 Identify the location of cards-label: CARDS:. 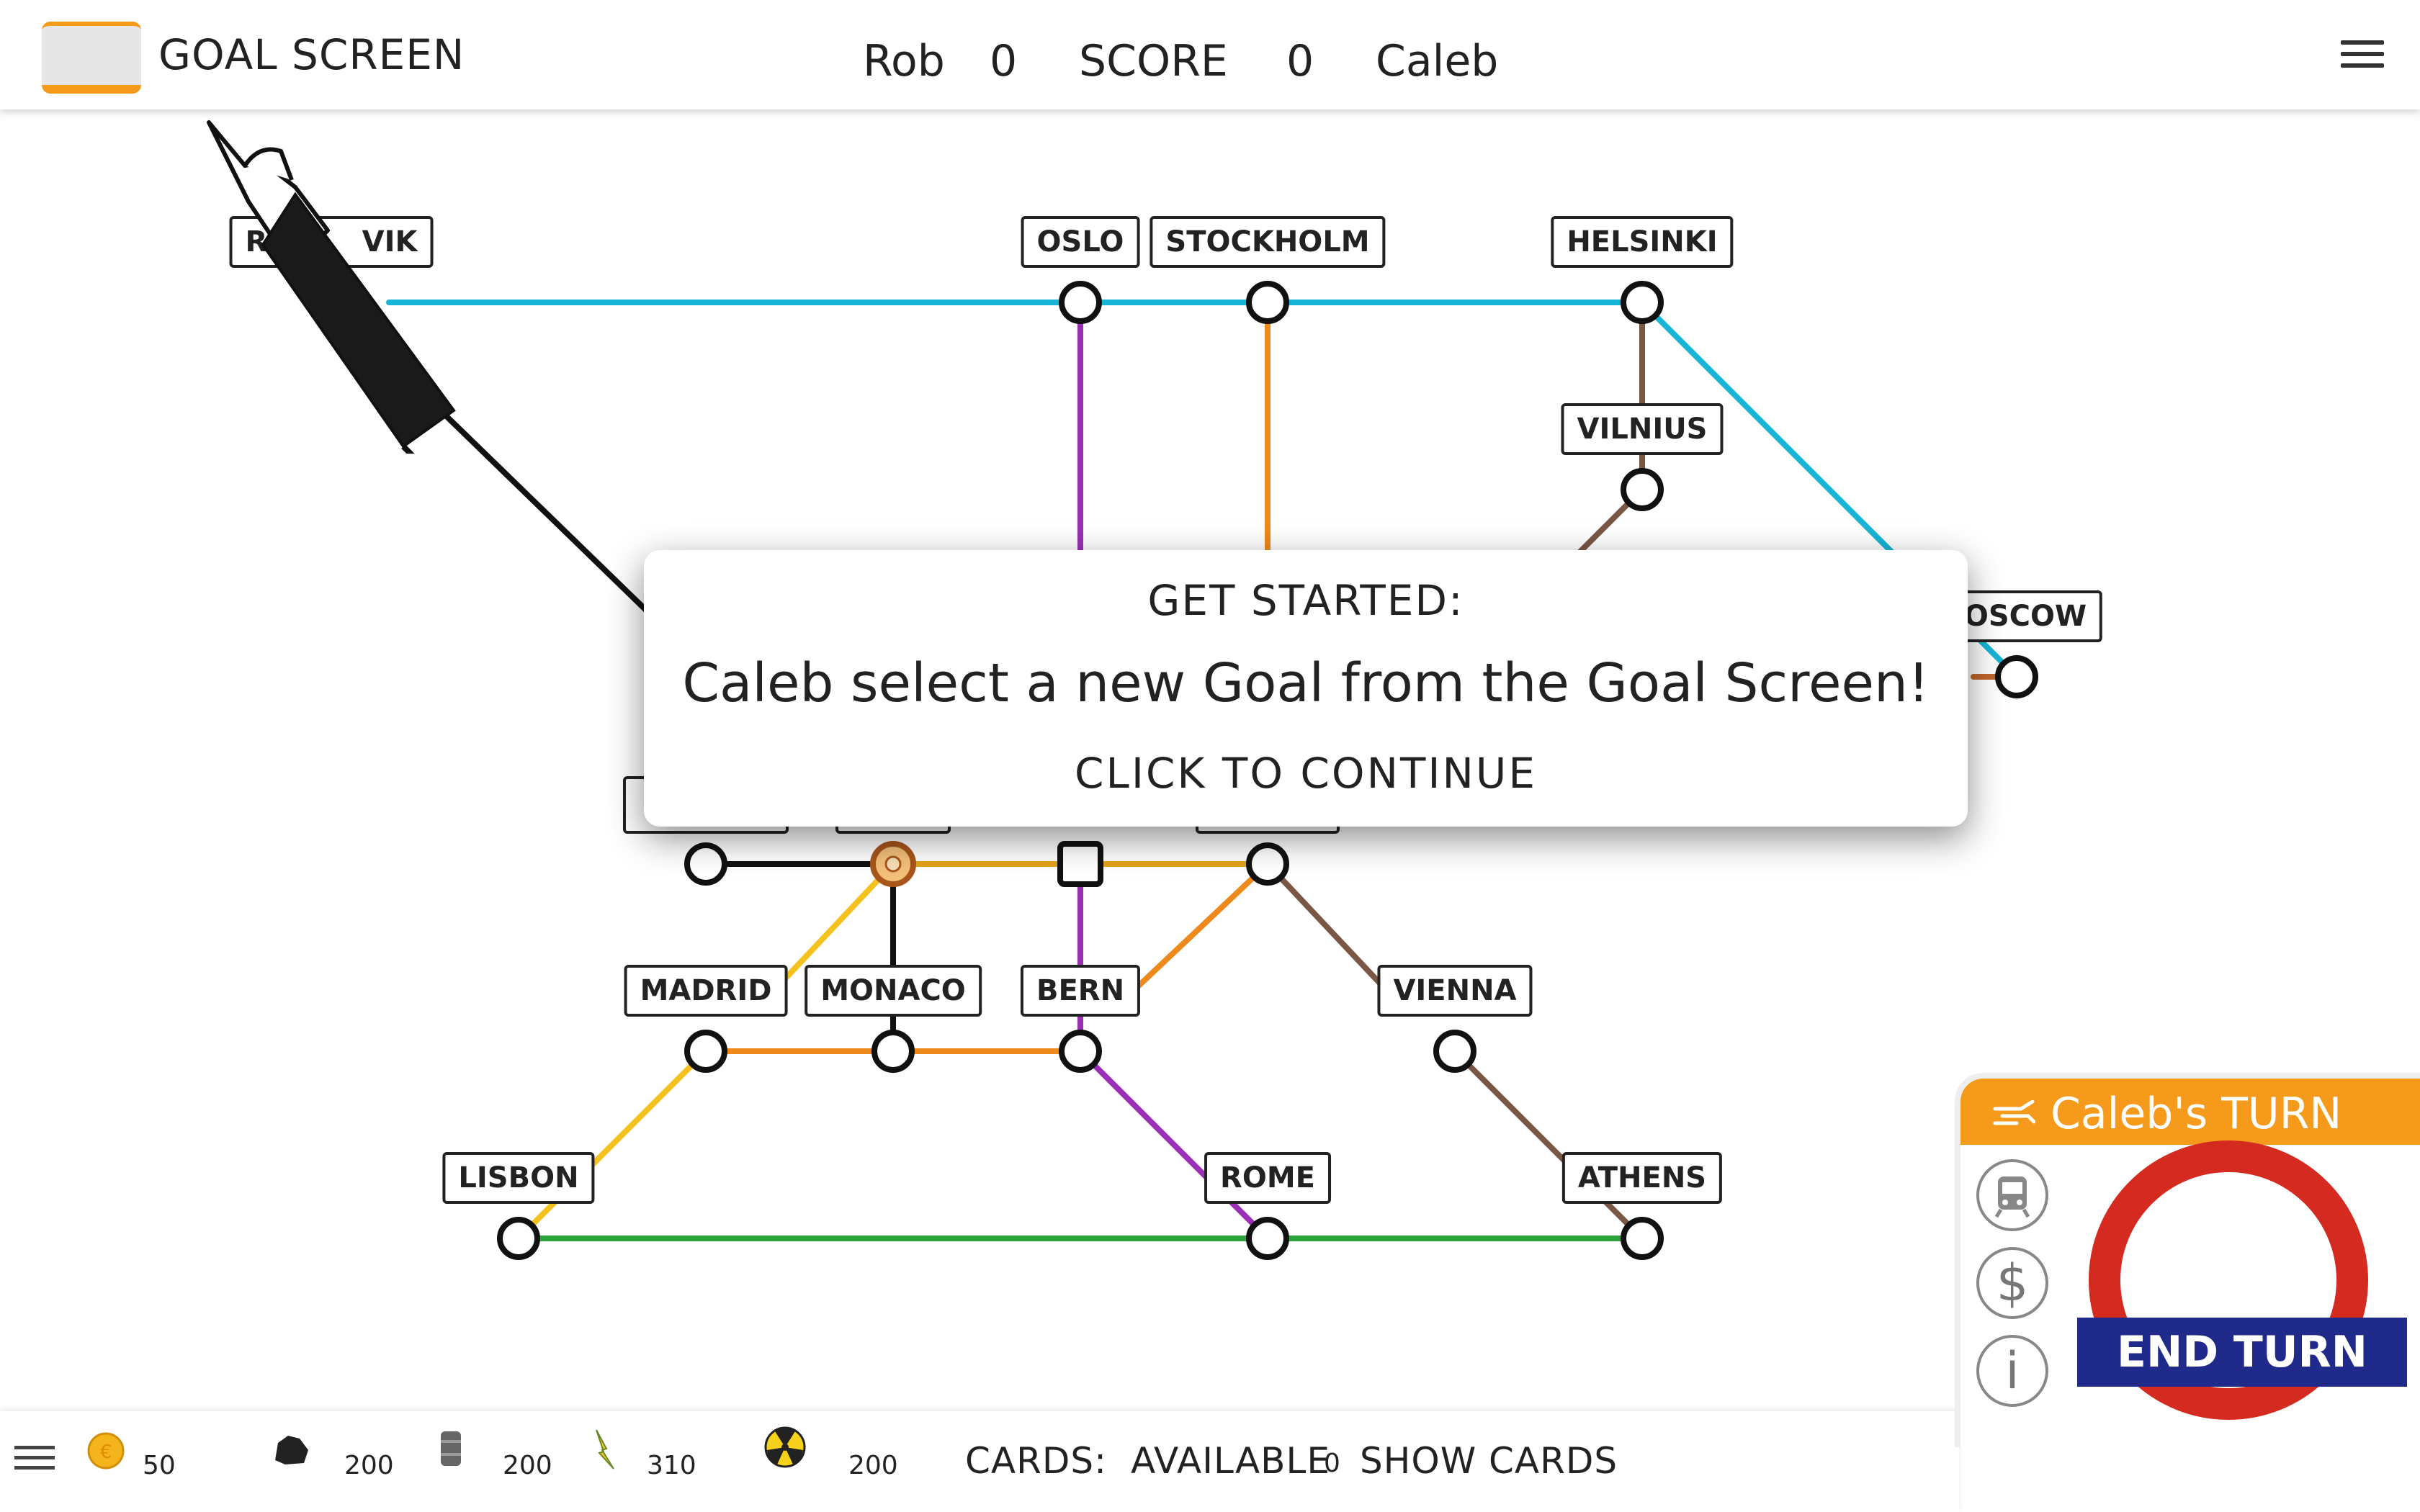
(1036, 1461).